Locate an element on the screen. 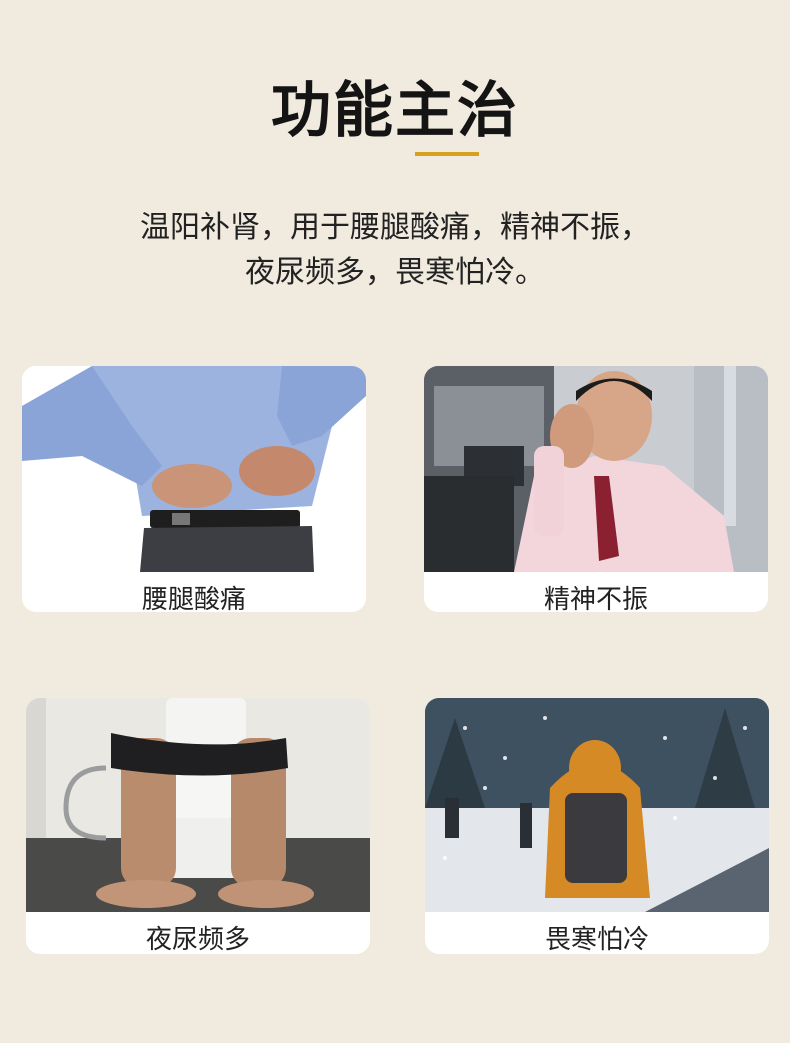 The width and height of the screenshot is (790, 1043). symptom-card-fatigue: 精神不振 is located at coordinates (596, 489).